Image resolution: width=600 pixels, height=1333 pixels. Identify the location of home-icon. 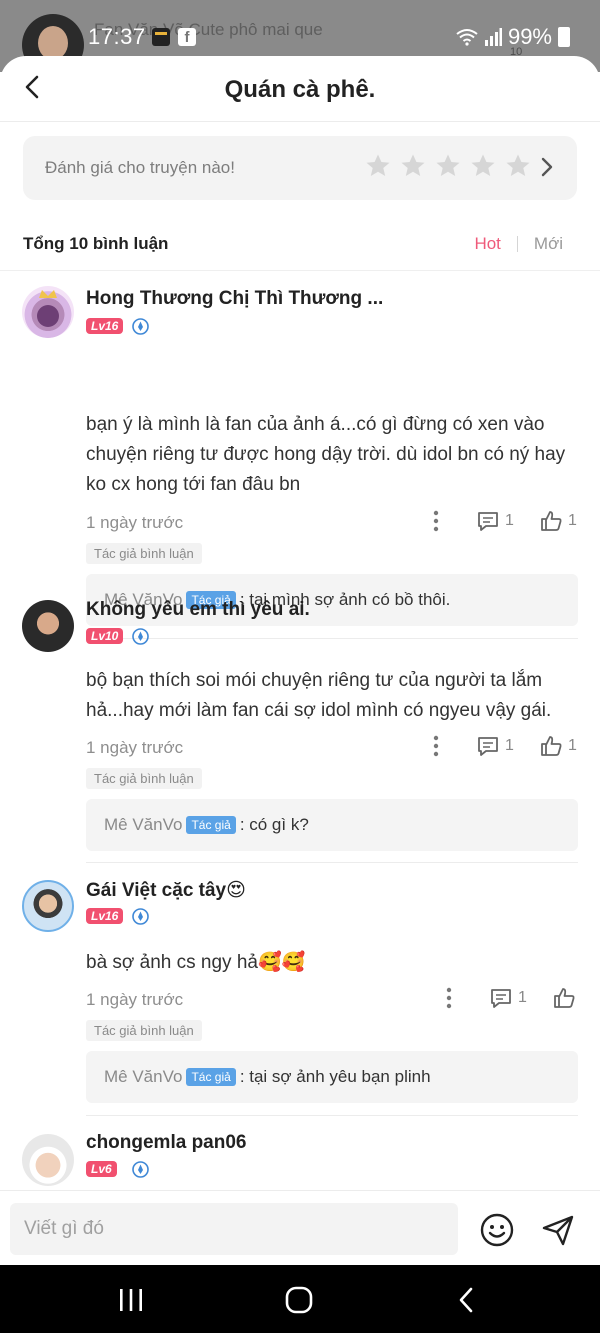
(299, 1300).